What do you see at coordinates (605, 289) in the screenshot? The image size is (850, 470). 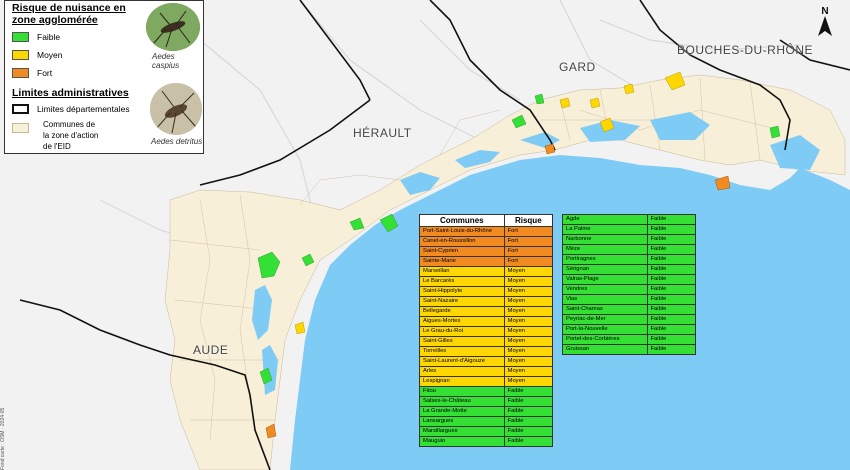 I see `commune-name: Vendres` at bounding box center [605, 289].